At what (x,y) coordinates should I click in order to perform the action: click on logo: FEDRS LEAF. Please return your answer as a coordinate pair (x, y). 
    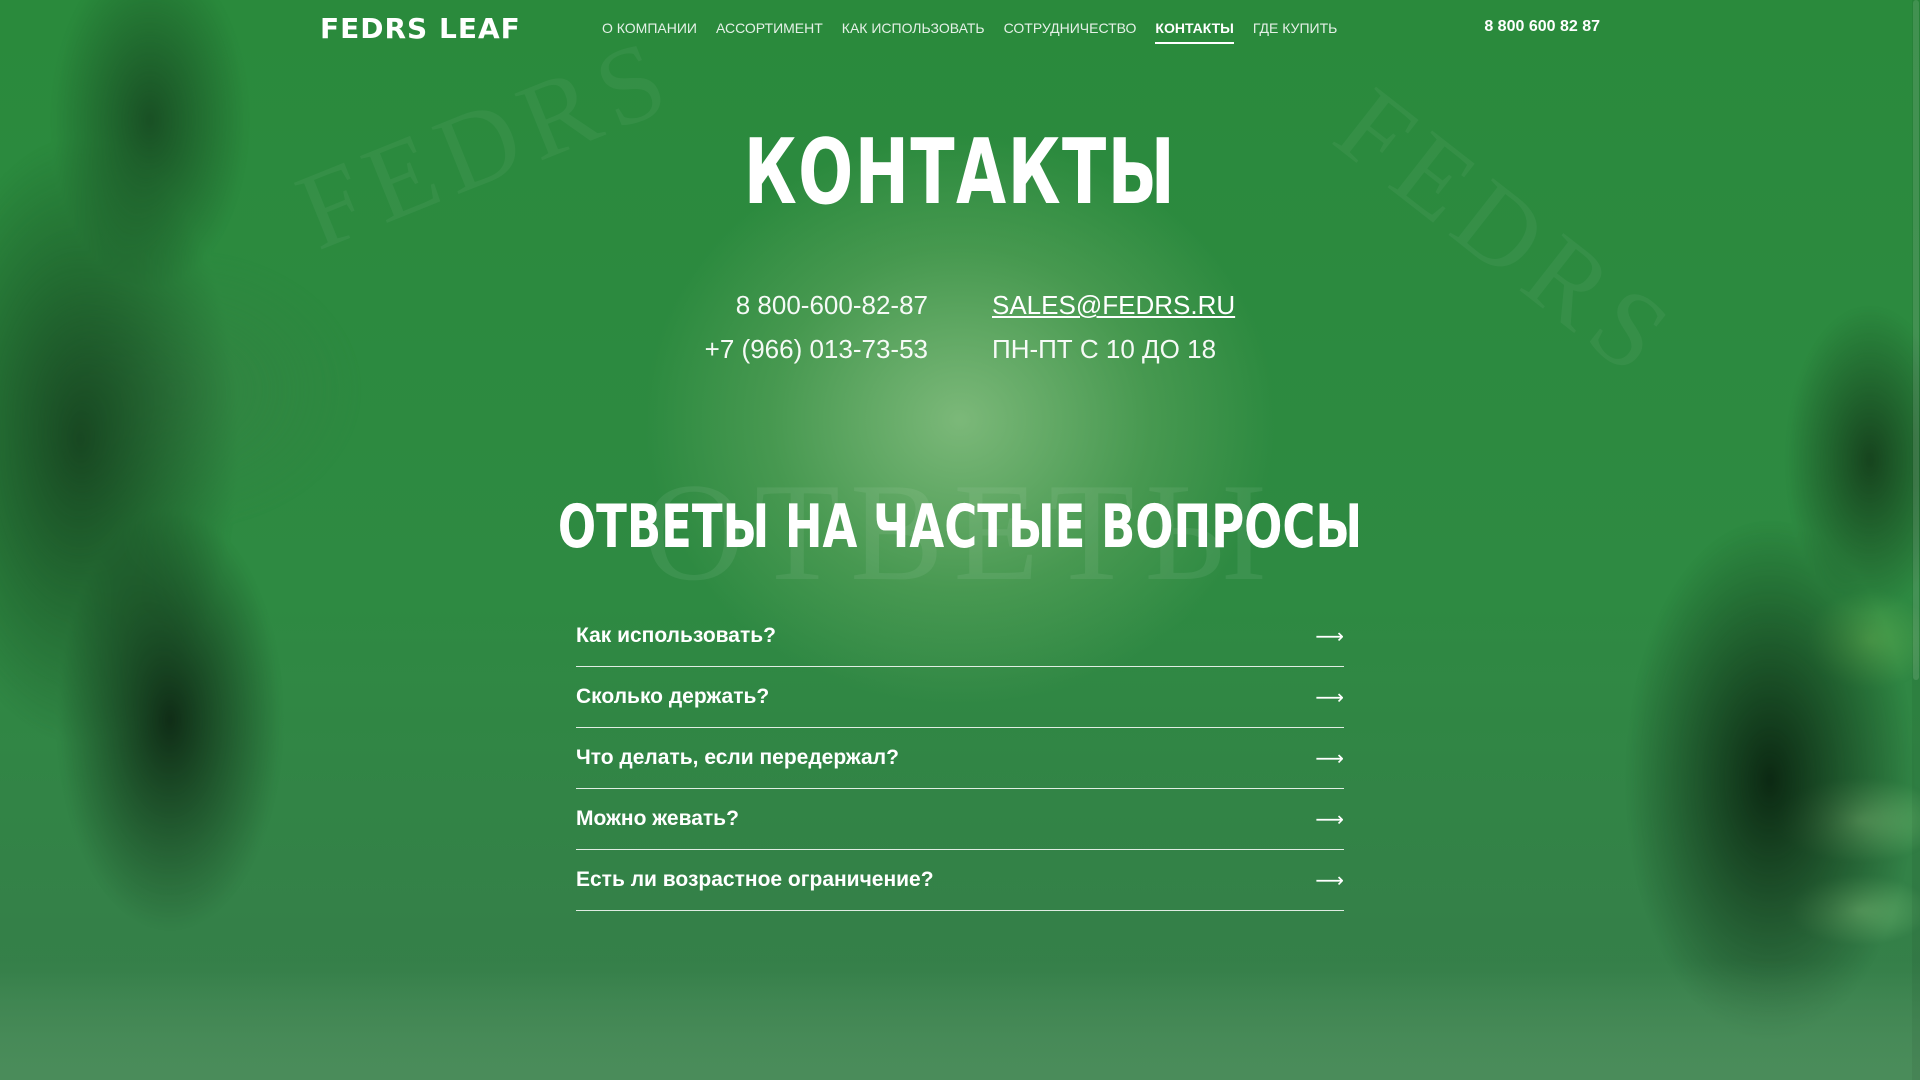
    Looking at the image, I should click on (420, 28).